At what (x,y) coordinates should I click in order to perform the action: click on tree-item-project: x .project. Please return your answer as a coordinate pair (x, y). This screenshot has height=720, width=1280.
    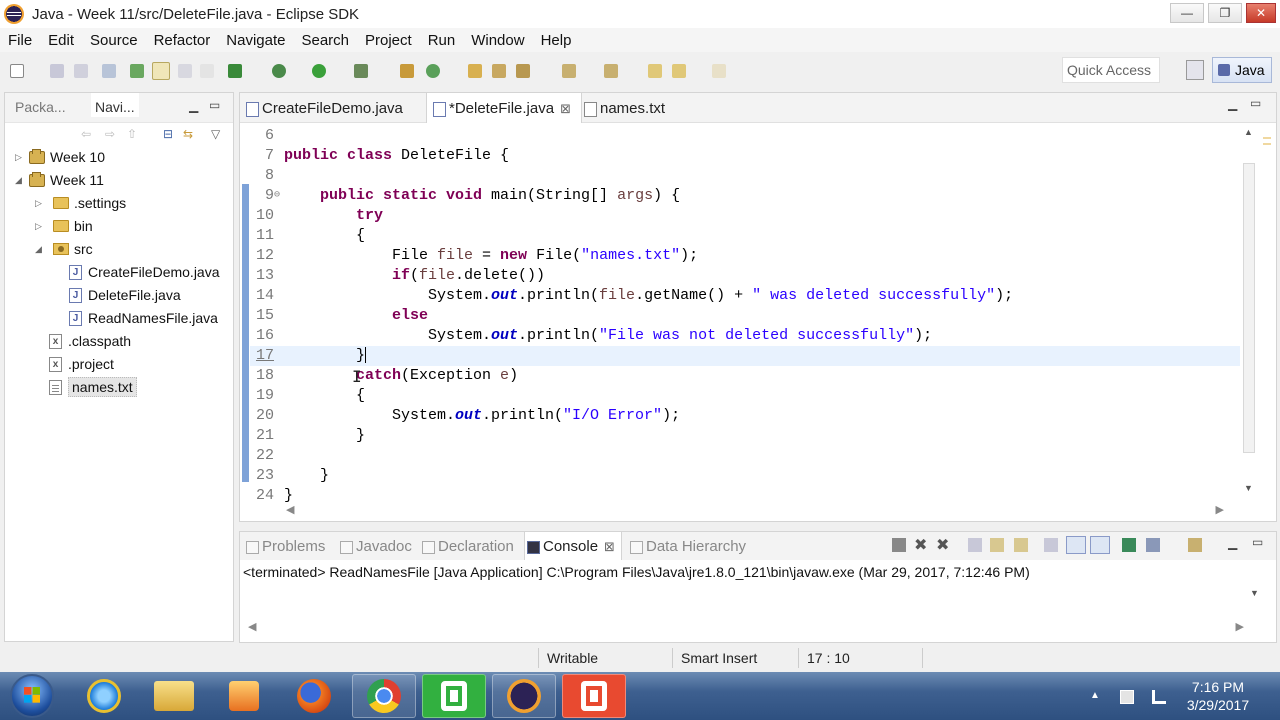
    Looking at the image, I should click on (81, 364).